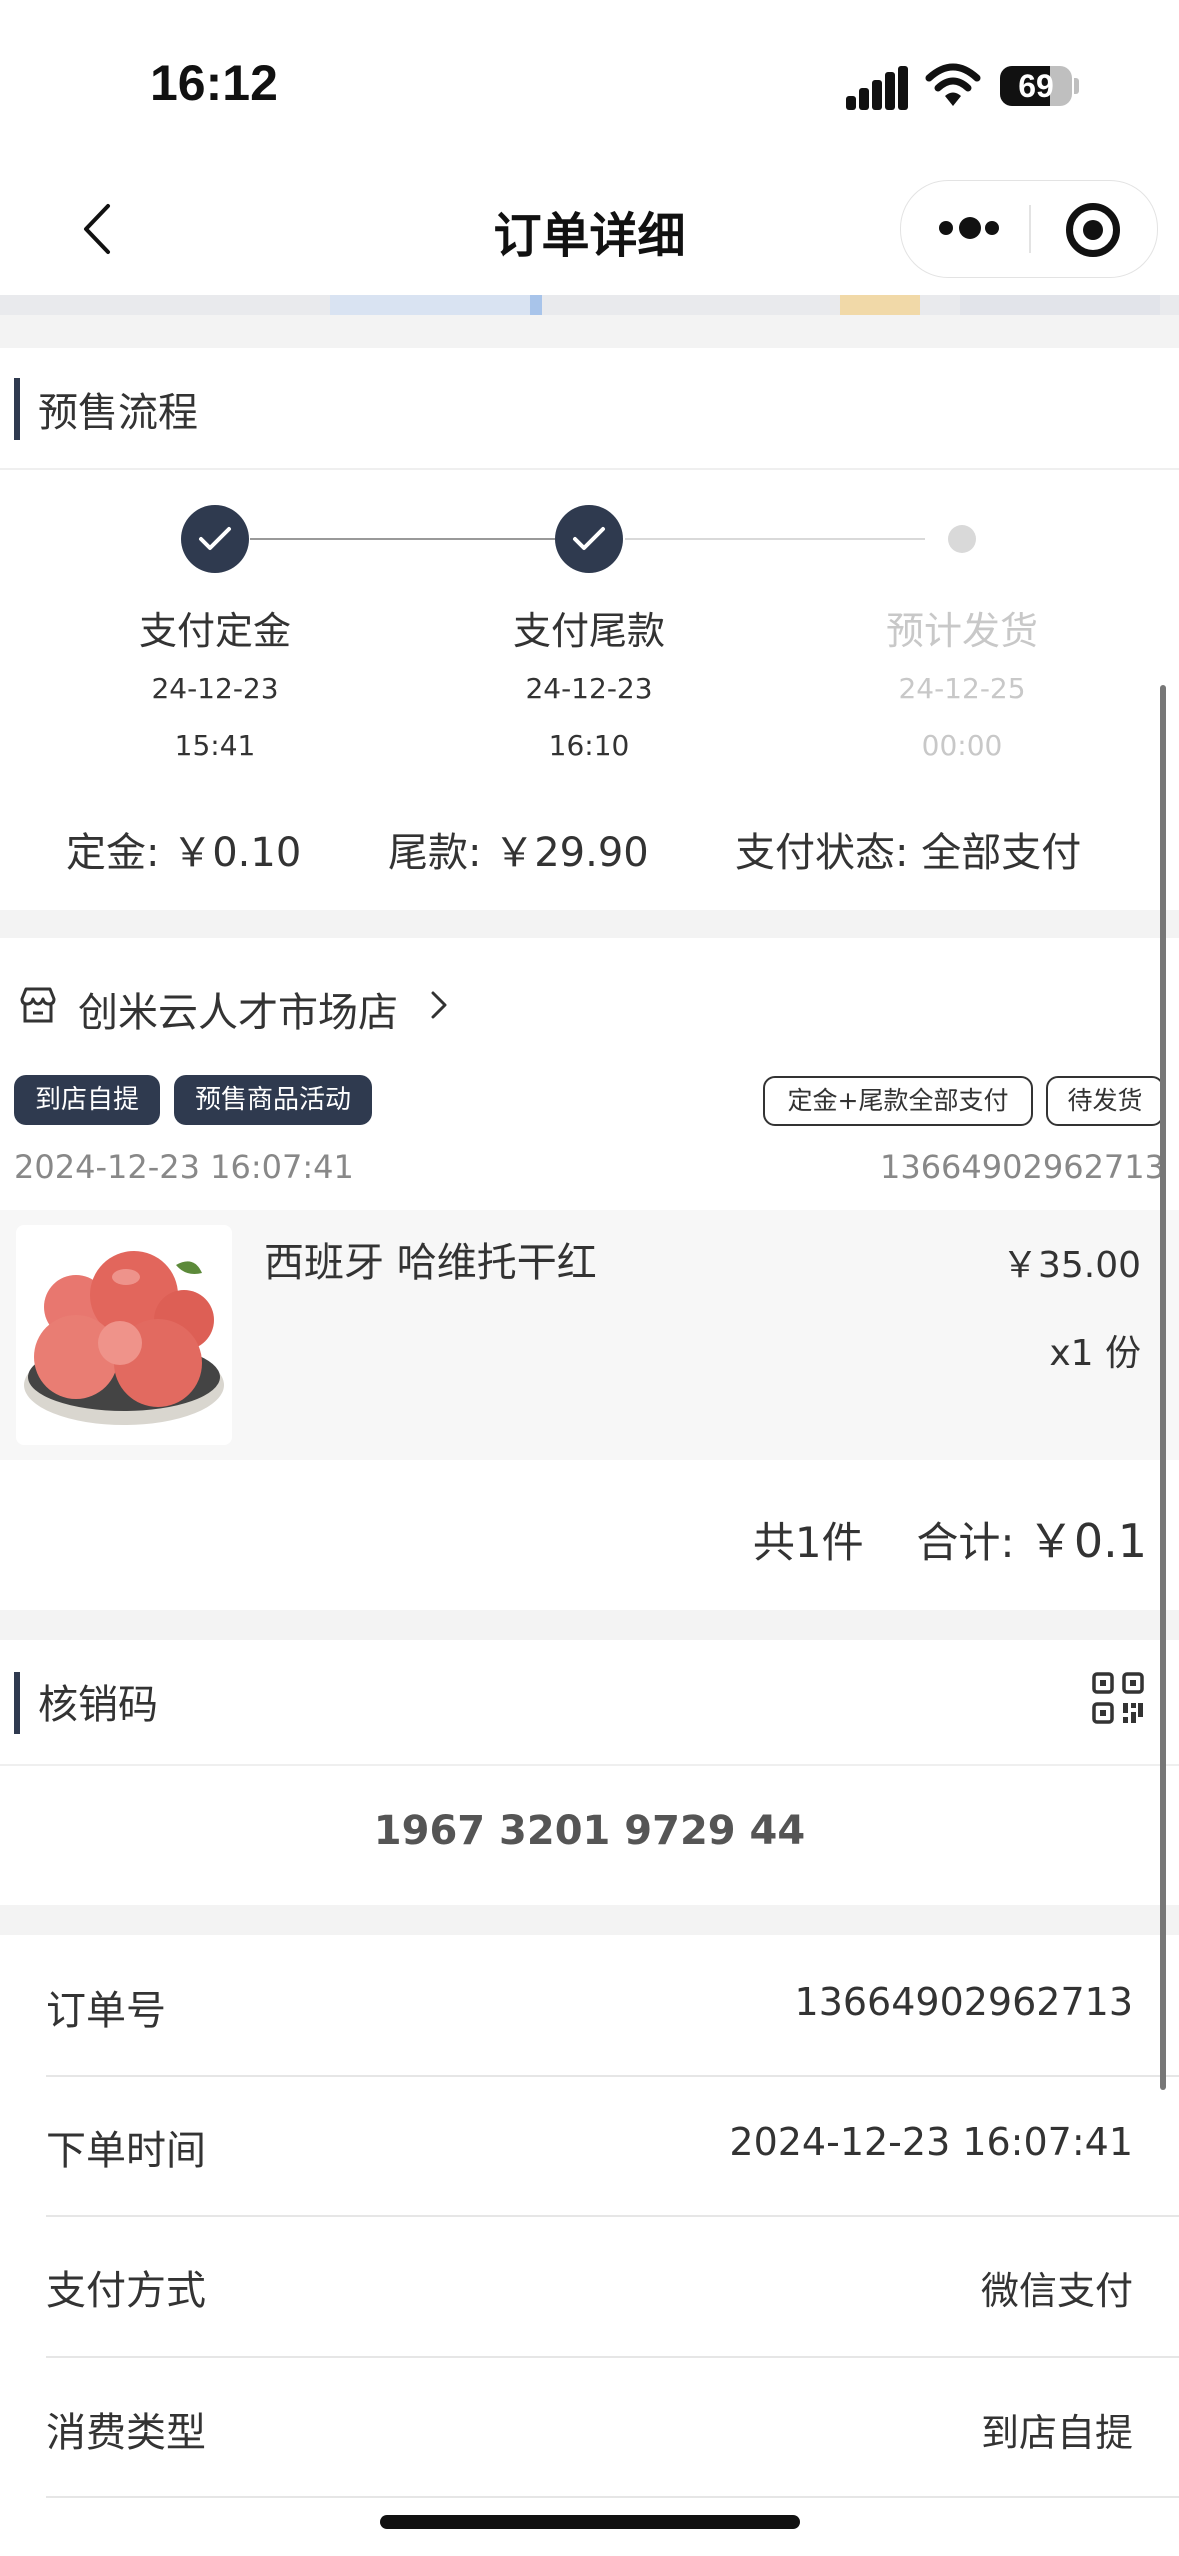  What do you see at coordinates (118, 413) in the screenshot?
I see `presale-title: 预售流程` at bounding box center [118, 413].